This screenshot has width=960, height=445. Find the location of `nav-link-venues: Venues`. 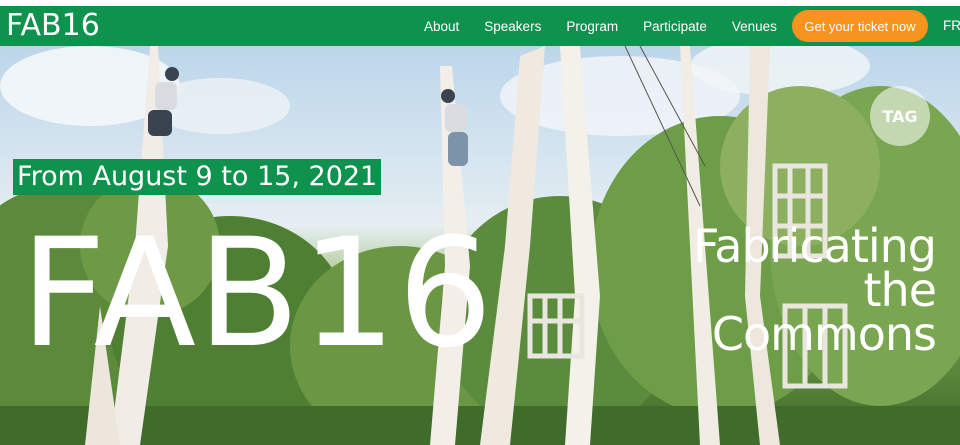

nav-link-venues: Venues is located at coordinates (754, 26).